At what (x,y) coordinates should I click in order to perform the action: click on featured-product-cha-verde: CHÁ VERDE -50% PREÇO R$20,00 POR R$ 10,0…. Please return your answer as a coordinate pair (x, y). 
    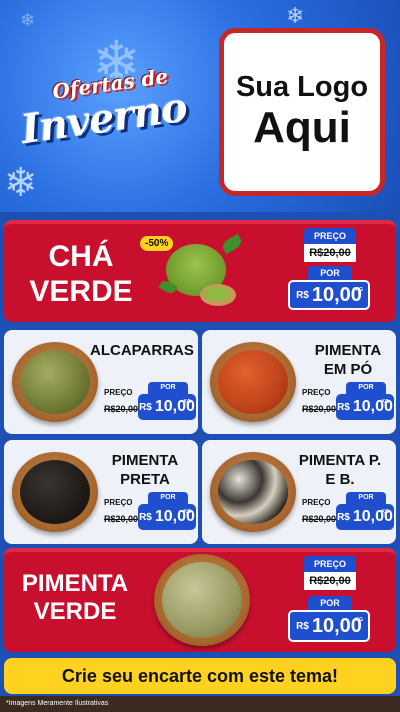
    Looking at the image, I should click on (200, 271).